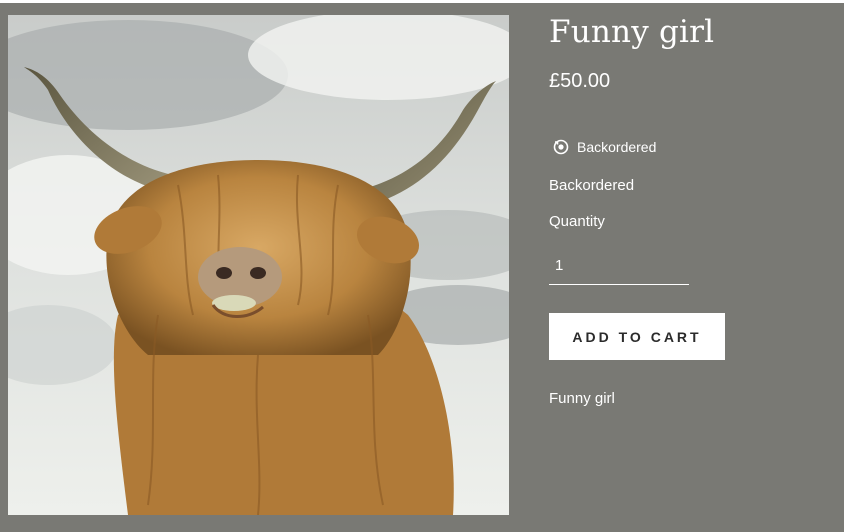  Describe the element at coordinates (580, 81) in the screenshot. I see `product-price: £50.00` at that location.